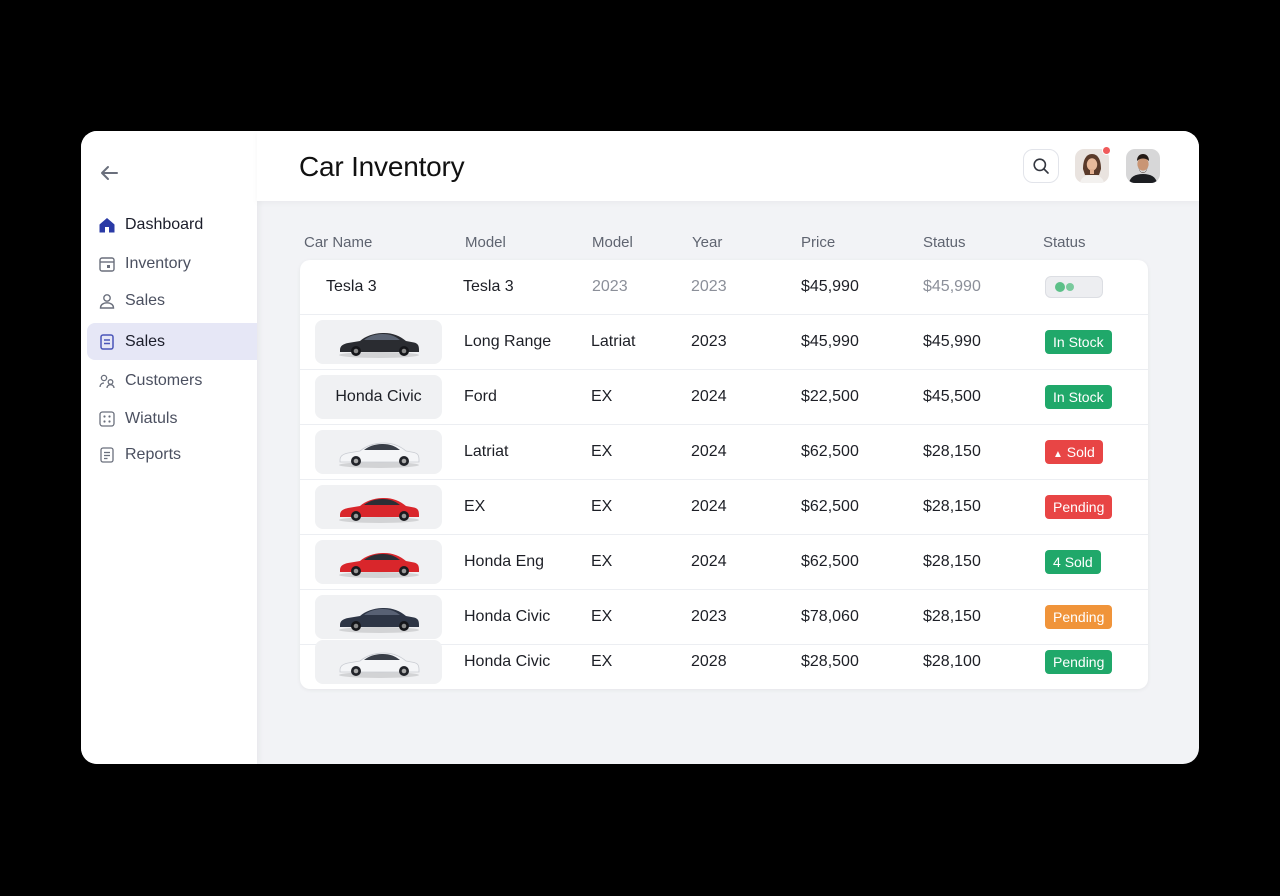 The image size is (1280, 896). I want to click on column-header-status: Status, so click(944, 242).